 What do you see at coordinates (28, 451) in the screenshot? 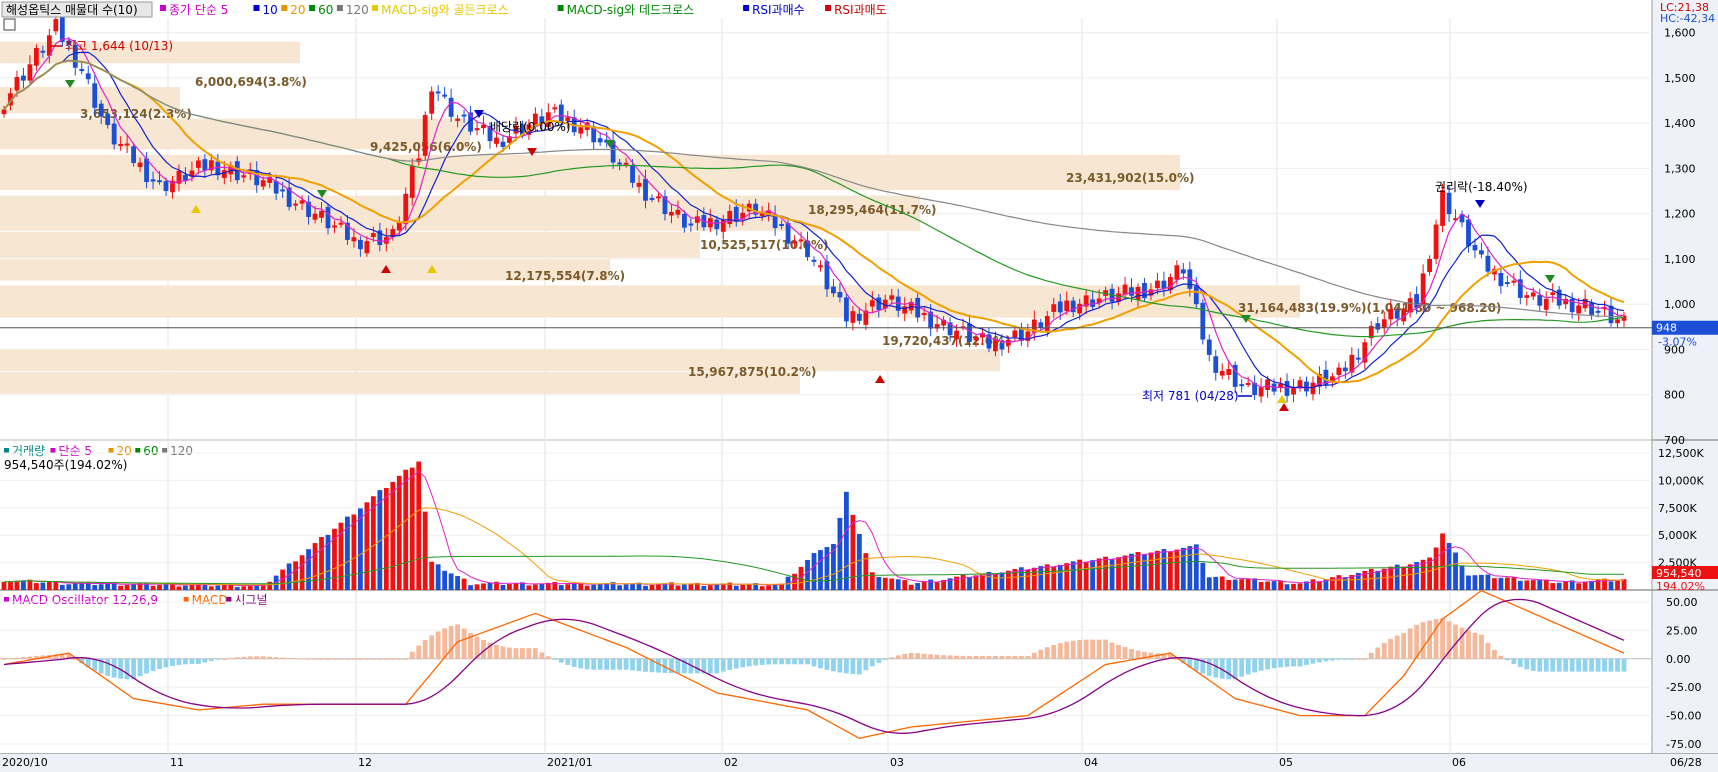
I see `volume-legend-item: 거래량` at bounding box center [28, 451].